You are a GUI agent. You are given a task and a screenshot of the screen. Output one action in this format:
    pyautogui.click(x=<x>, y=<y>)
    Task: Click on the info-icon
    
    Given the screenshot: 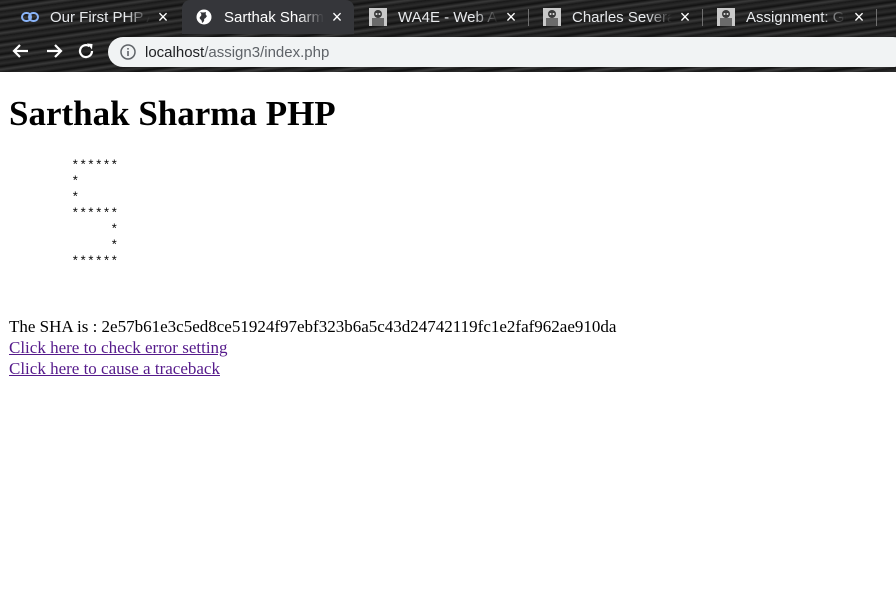 What is the action you would take?
    pyautogui.click(x=128, y=52)
    